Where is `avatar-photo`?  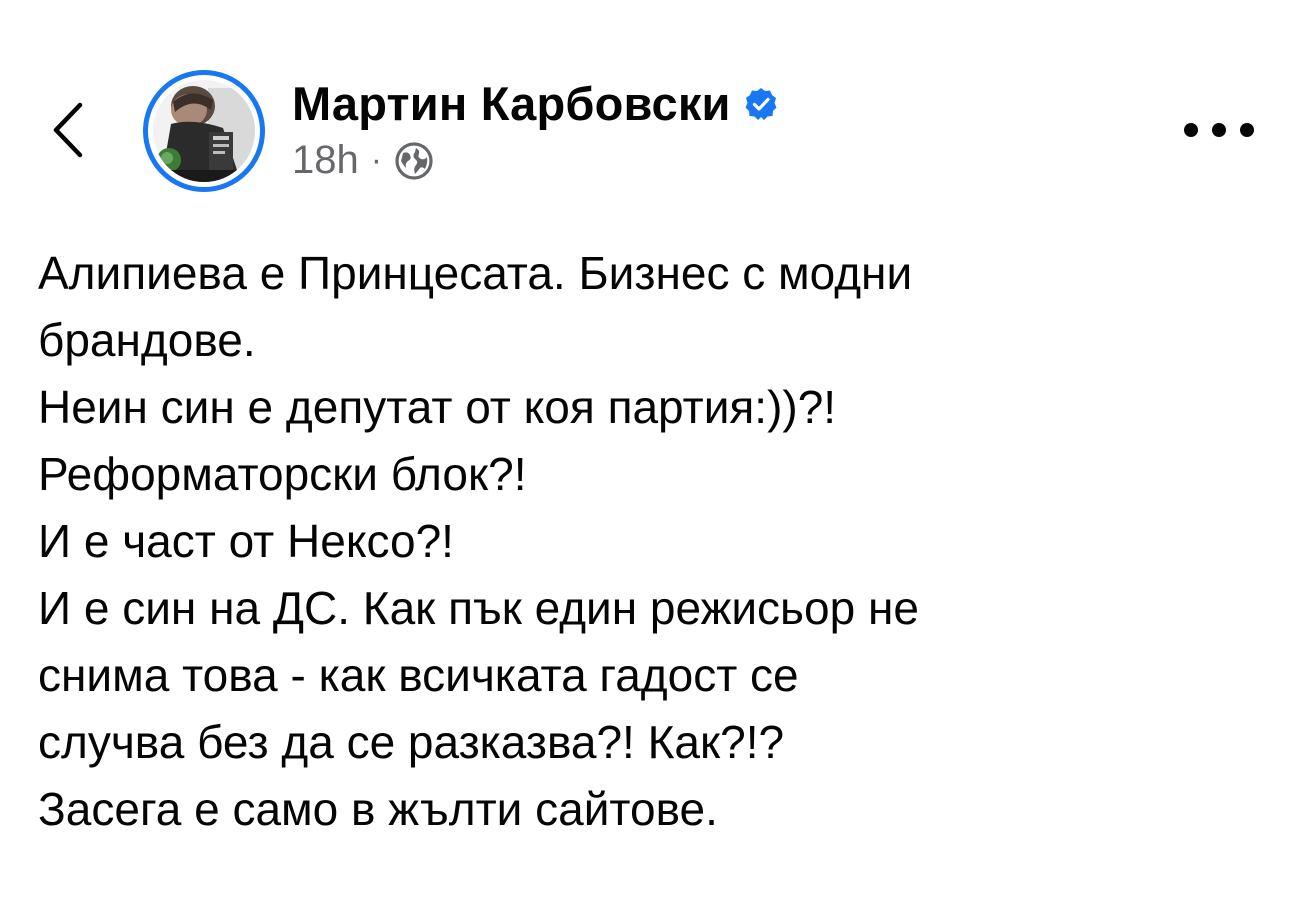 avatar-photo is located at coordinates (204, 131).